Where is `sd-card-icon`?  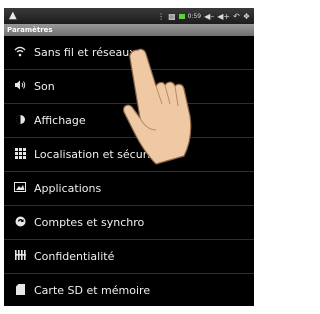 sd-card-icon is located at coordinates (20, 290).